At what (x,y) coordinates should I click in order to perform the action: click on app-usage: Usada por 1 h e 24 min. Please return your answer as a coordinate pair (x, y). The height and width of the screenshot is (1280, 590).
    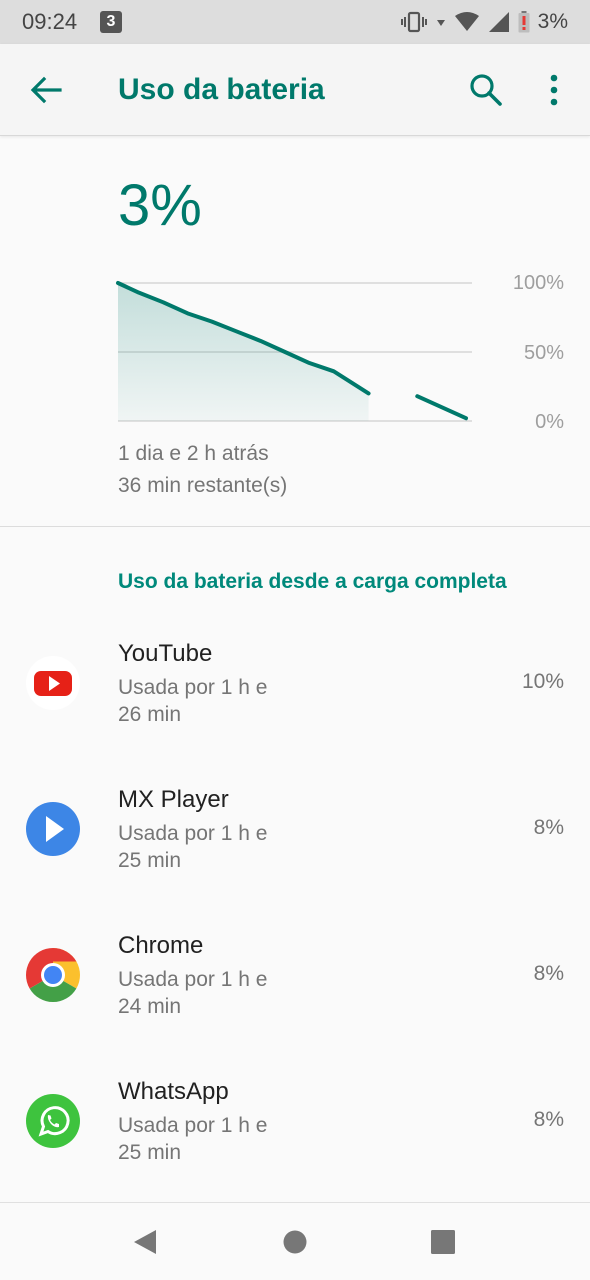
    Looking at the image, I should click on (268, 993).